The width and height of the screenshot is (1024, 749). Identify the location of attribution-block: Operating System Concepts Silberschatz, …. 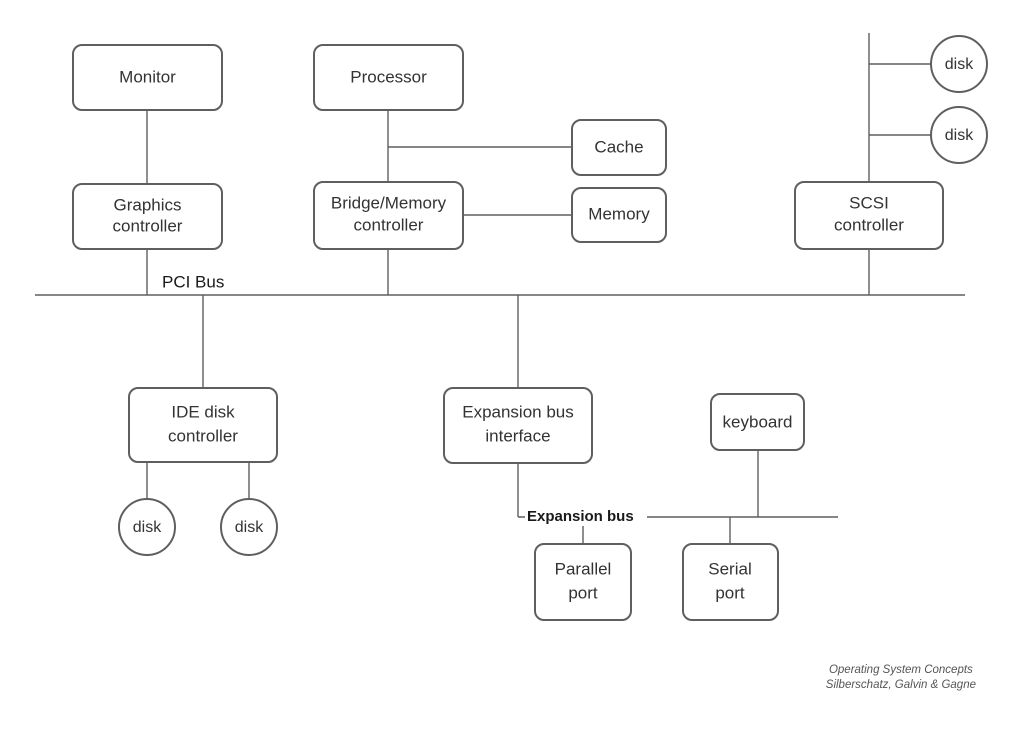
(901, 678).